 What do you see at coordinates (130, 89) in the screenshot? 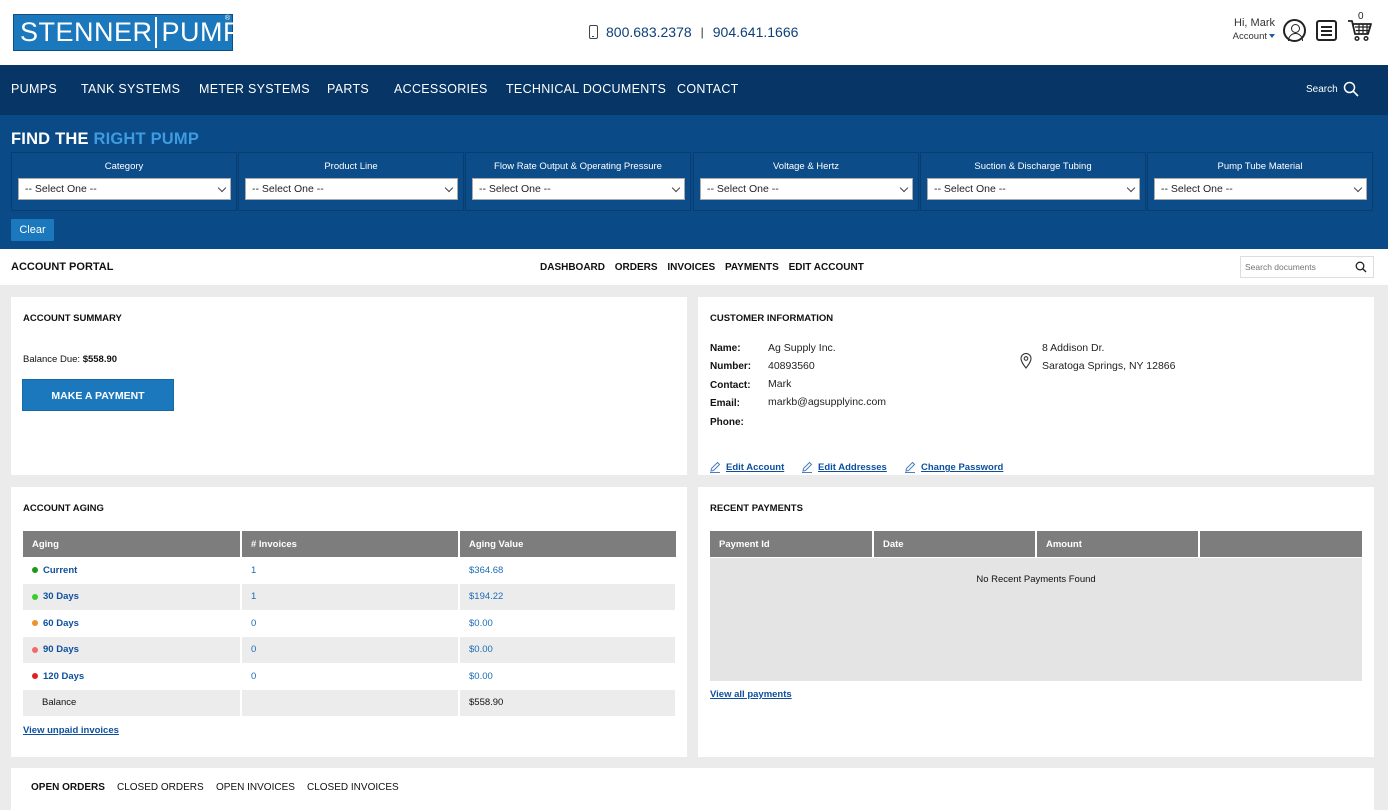
I see `nav-item-tank-systems: TANK SYSTEMS` at bounding box center [130, 89].